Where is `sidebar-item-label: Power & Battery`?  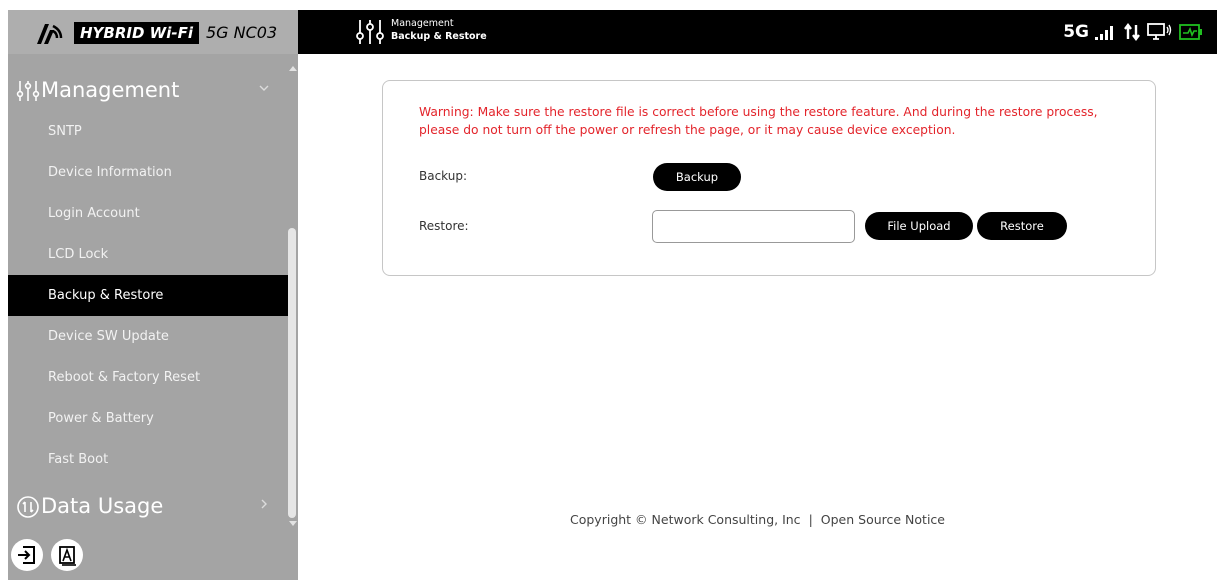 sidebar-item-label: Power & Battery is located at coordinates (101, 418).